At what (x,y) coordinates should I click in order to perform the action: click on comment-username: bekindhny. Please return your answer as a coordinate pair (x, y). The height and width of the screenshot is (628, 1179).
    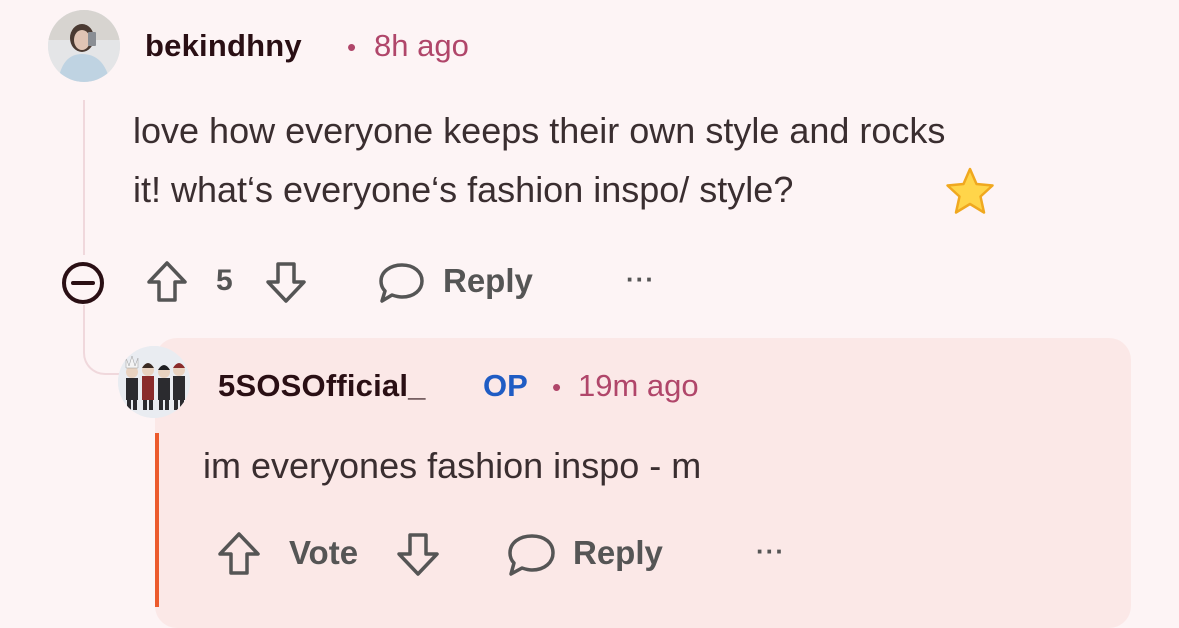
    Looking at the image, I should click on (223, 46).